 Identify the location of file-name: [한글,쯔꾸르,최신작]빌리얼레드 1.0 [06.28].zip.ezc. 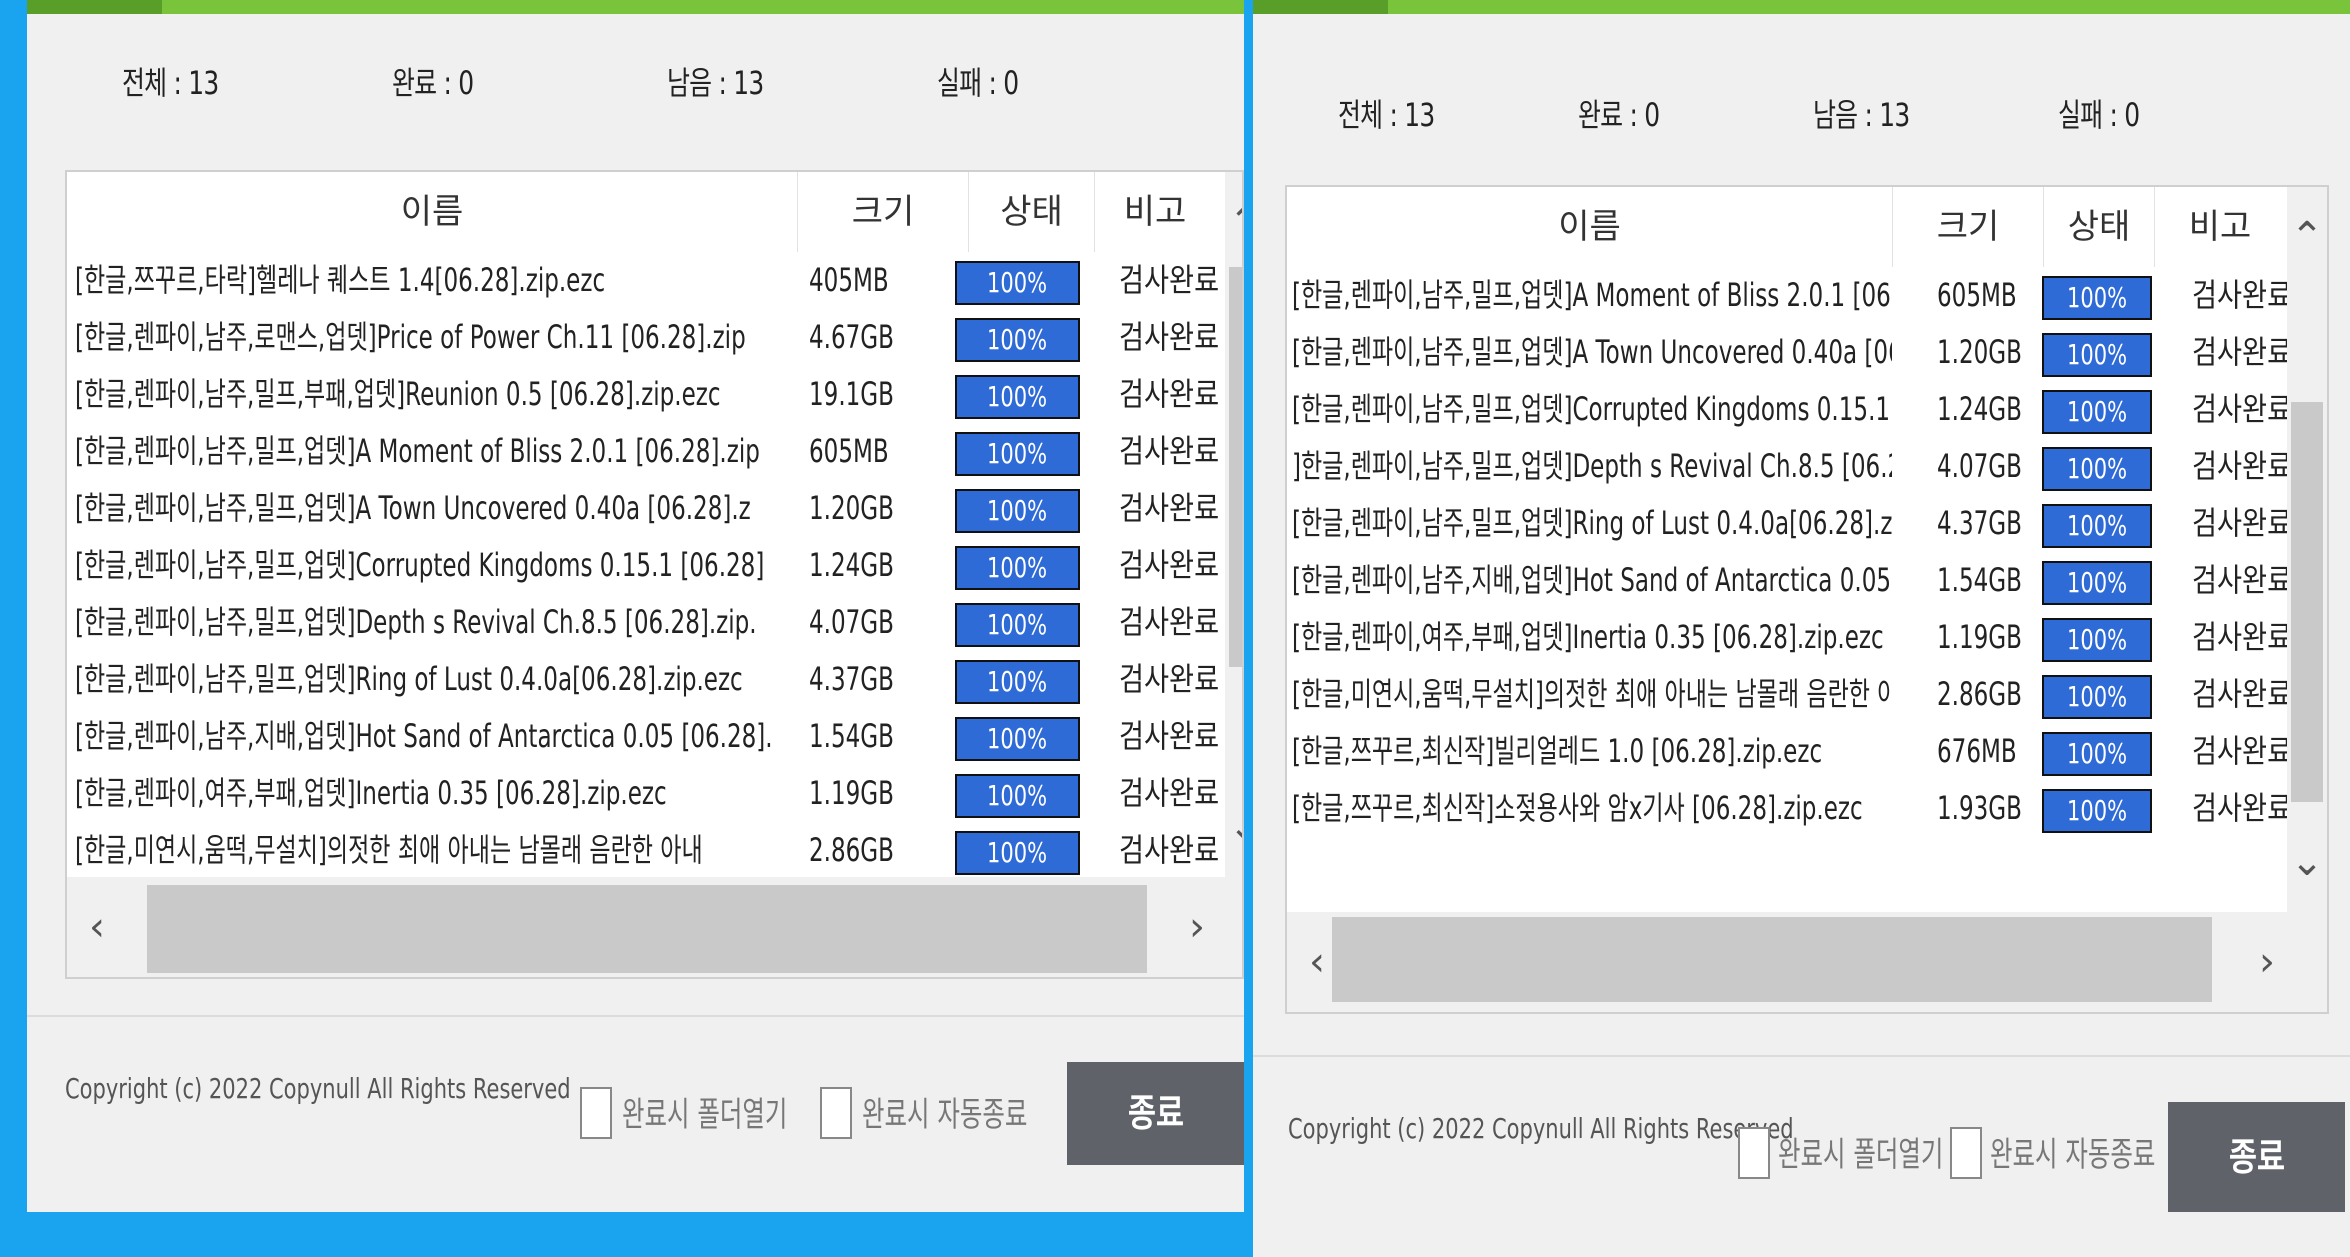
(1557, 751).